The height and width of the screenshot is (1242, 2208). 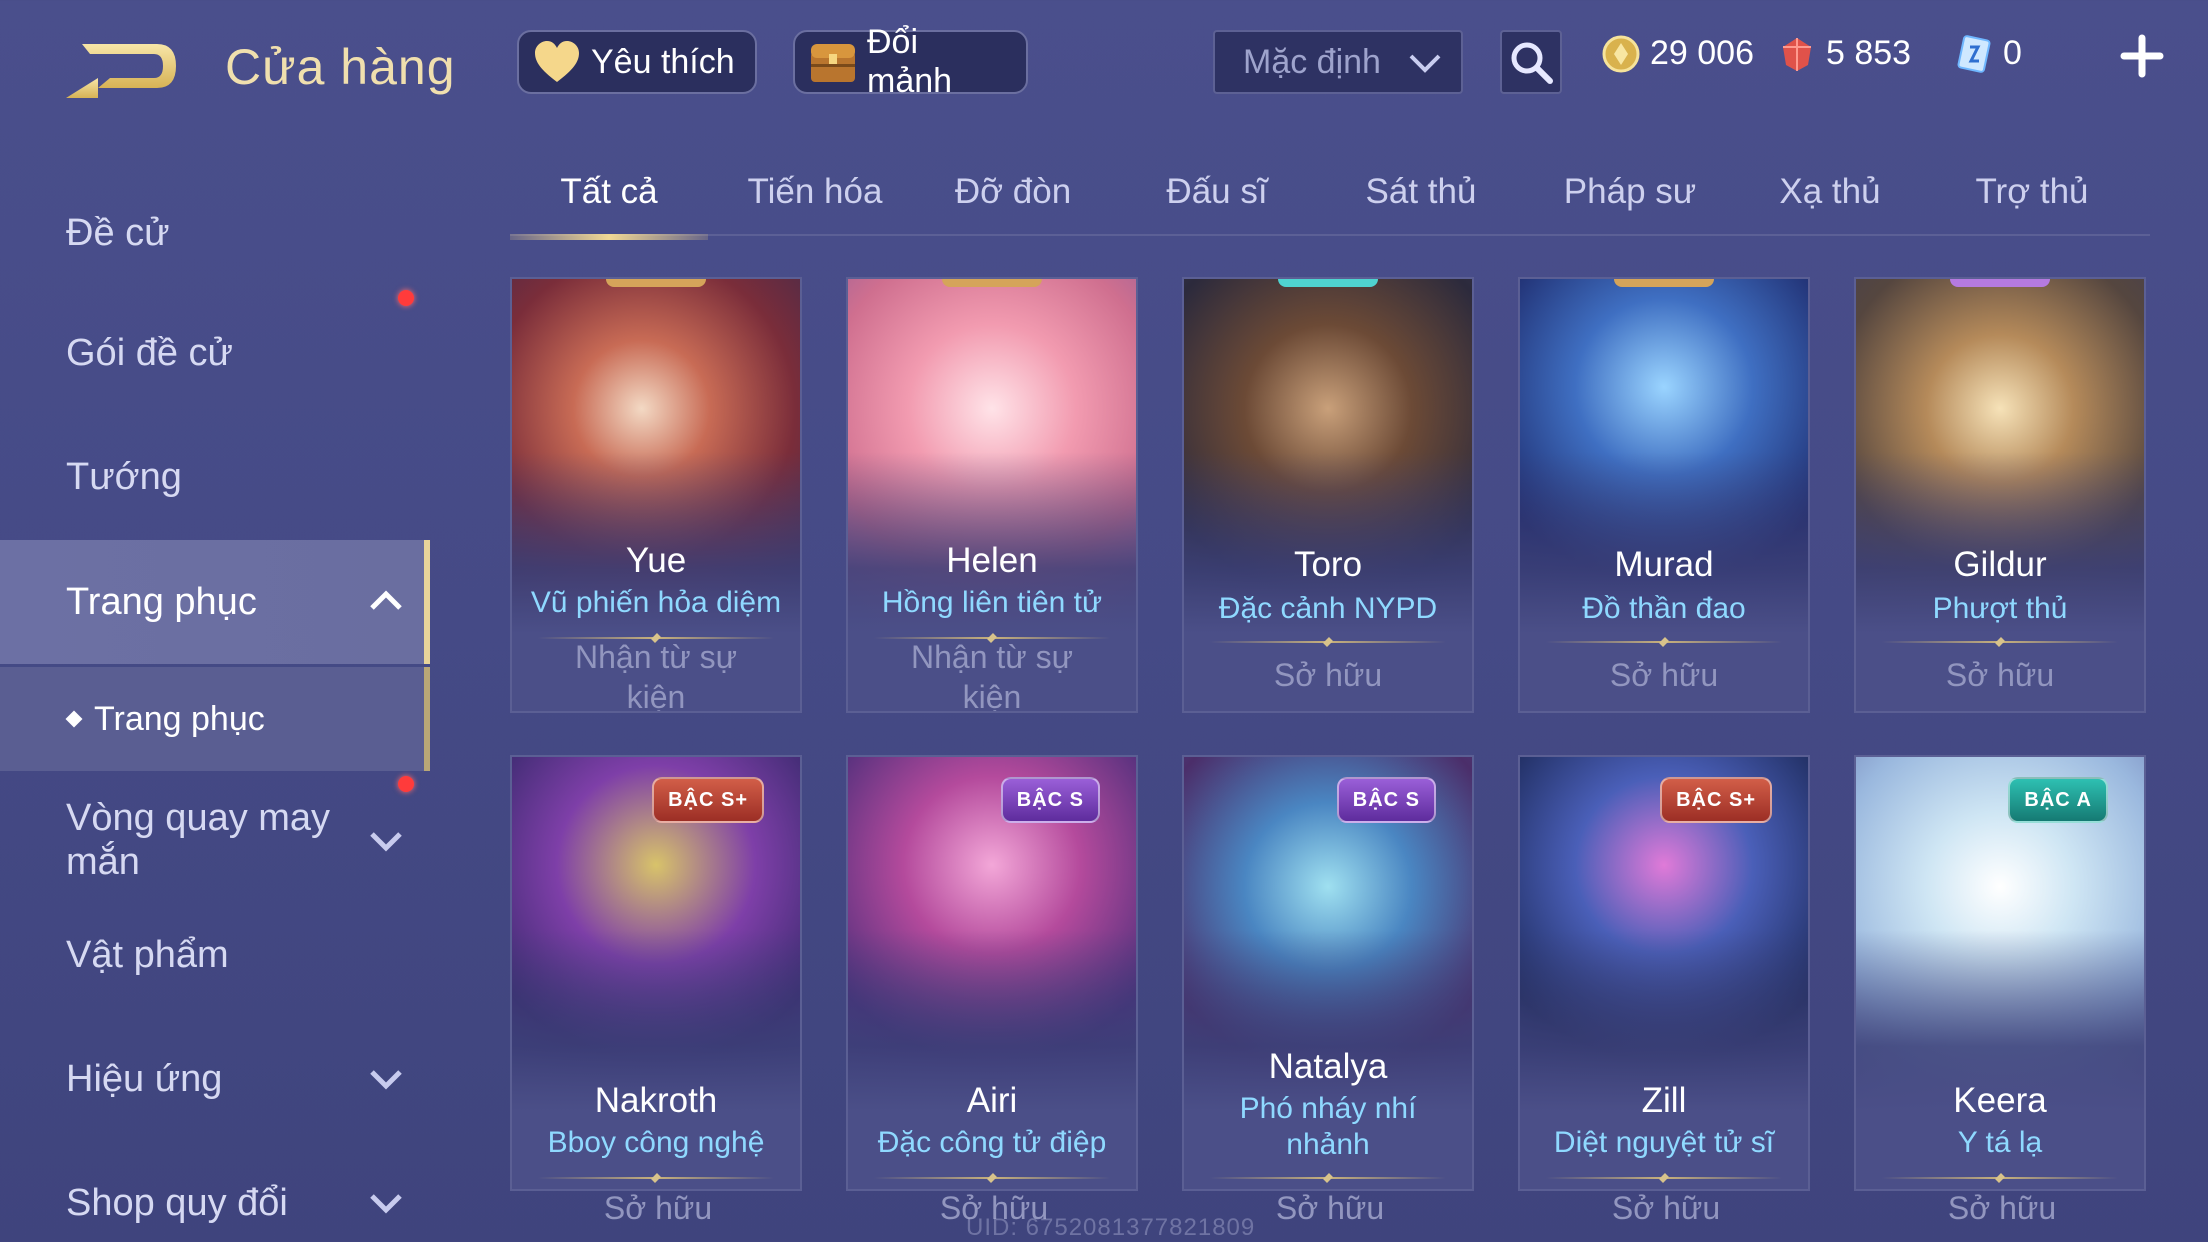 I want to click on skin-card: BẬC S+ Zill Diệt nguyệt tử sĩ, so click(x=1664, y=973).